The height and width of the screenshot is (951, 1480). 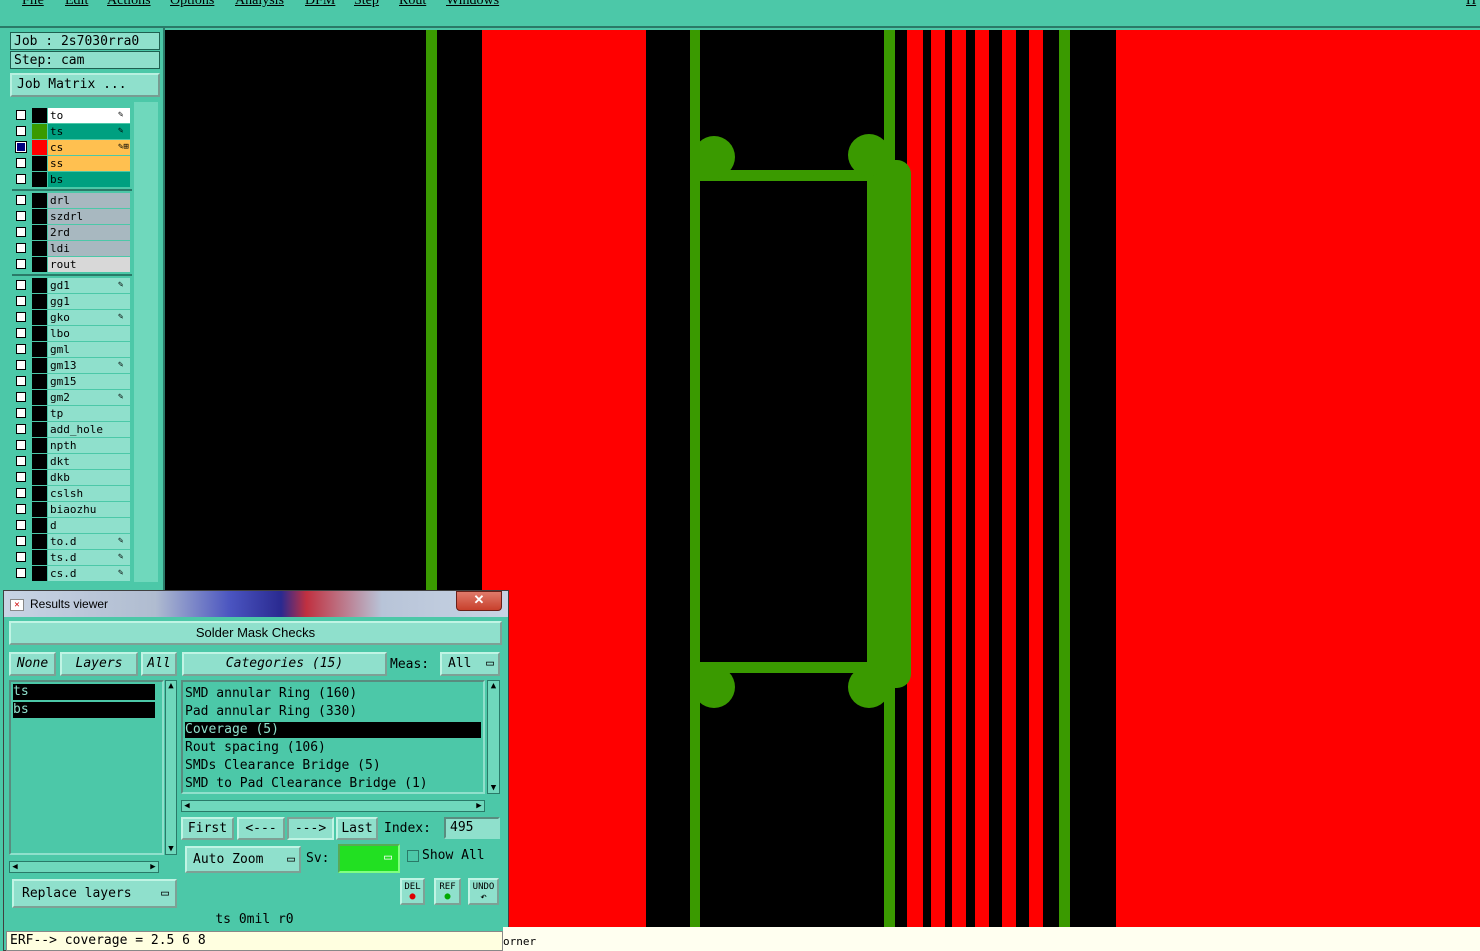 What do you see at coordinates (259, 4) in the screenshot?
I see `menu-analysis: Analysis` at bounding box center [259, 4].